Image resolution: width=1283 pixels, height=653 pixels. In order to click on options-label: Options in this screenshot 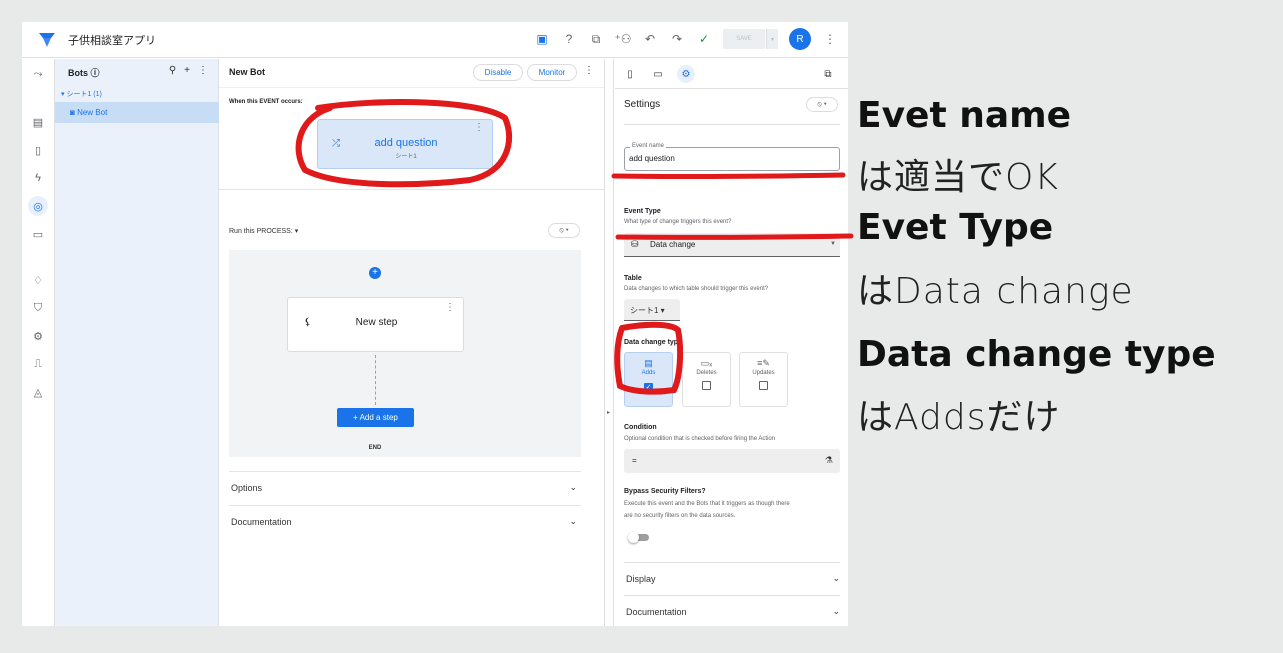, I will do `click(247, 488)`.